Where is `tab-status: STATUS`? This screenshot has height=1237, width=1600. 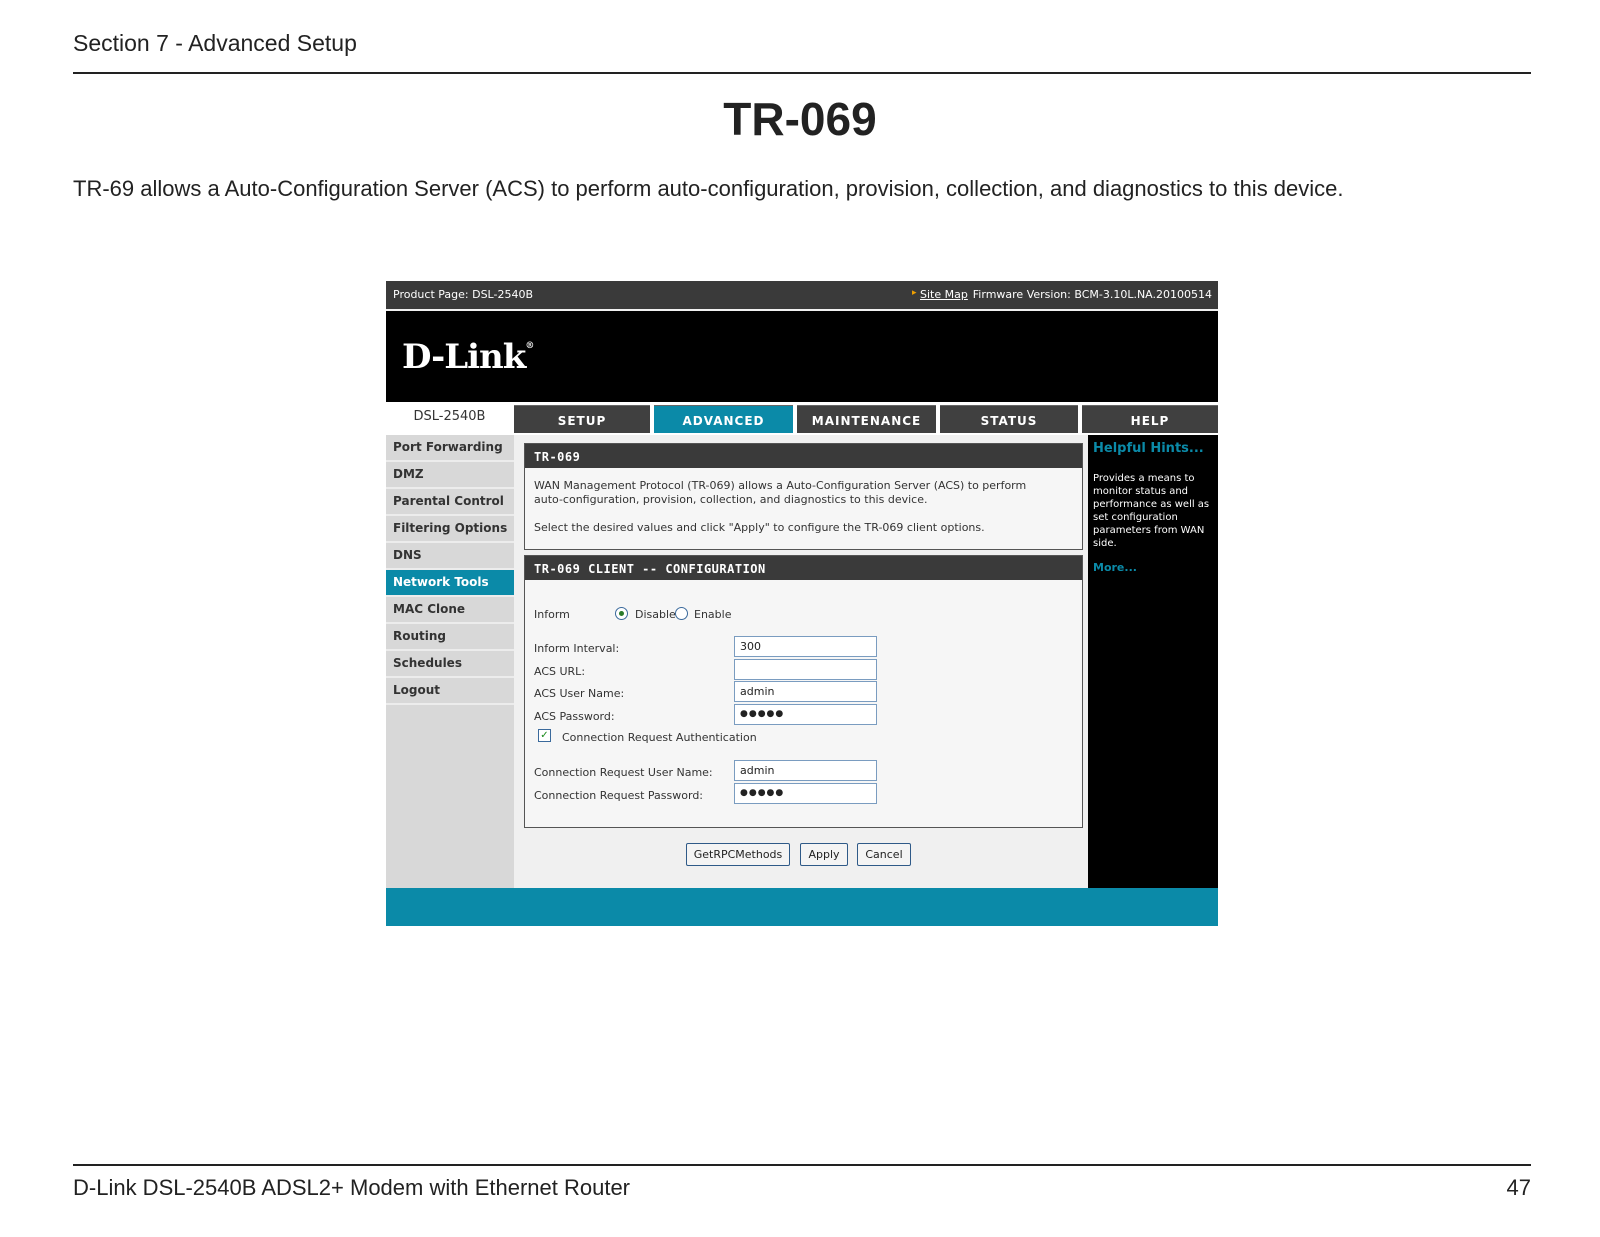 tab-status: STATUS is located at coordinates (1009, 419).